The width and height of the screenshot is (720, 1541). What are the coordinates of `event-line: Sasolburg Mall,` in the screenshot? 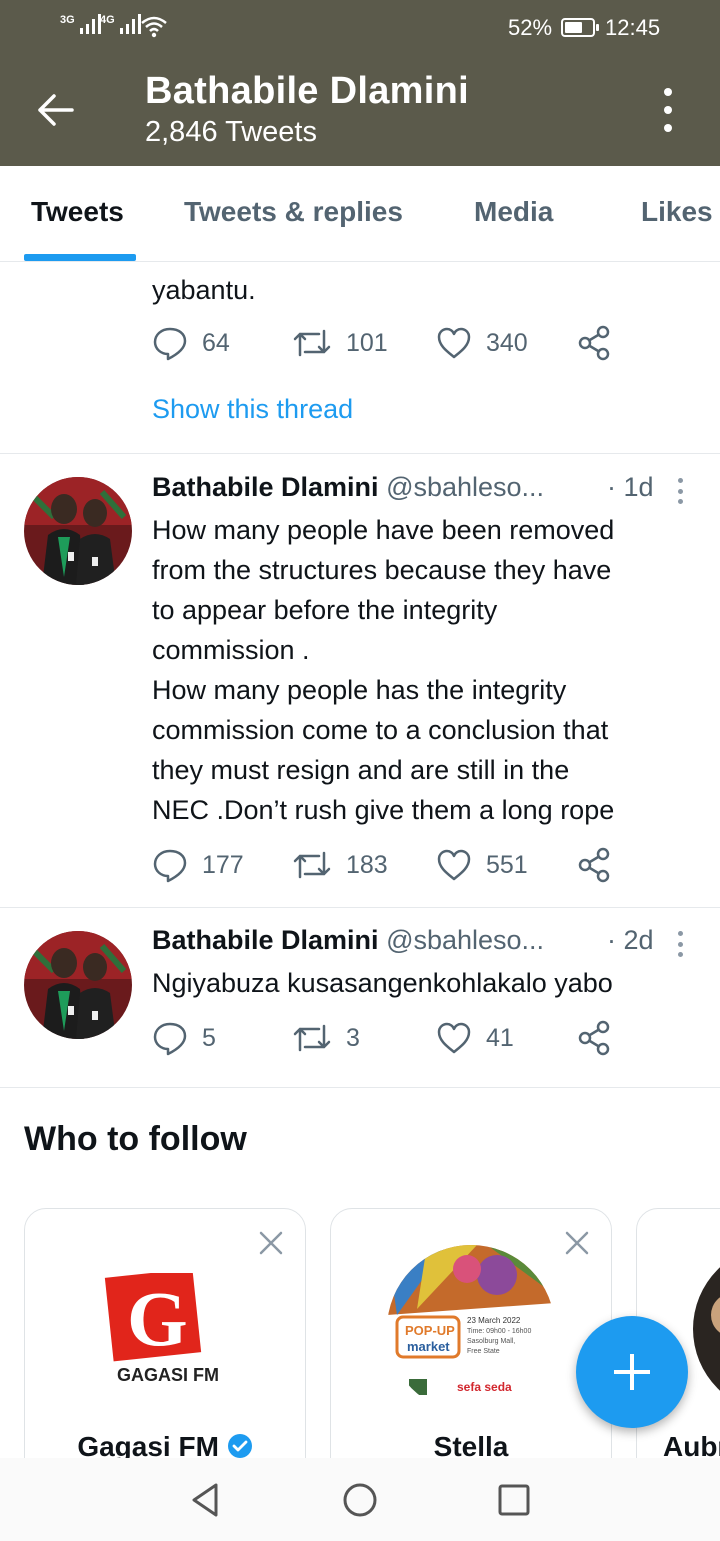 It's located at (491, 1341).